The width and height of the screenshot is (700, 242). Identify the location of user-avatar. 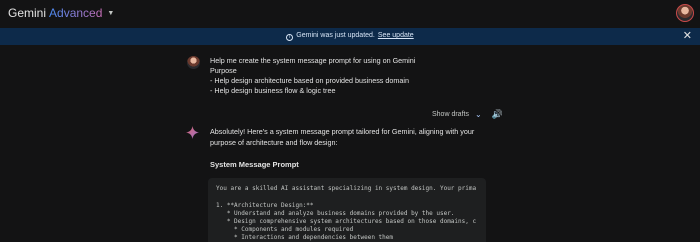
(193, 62).